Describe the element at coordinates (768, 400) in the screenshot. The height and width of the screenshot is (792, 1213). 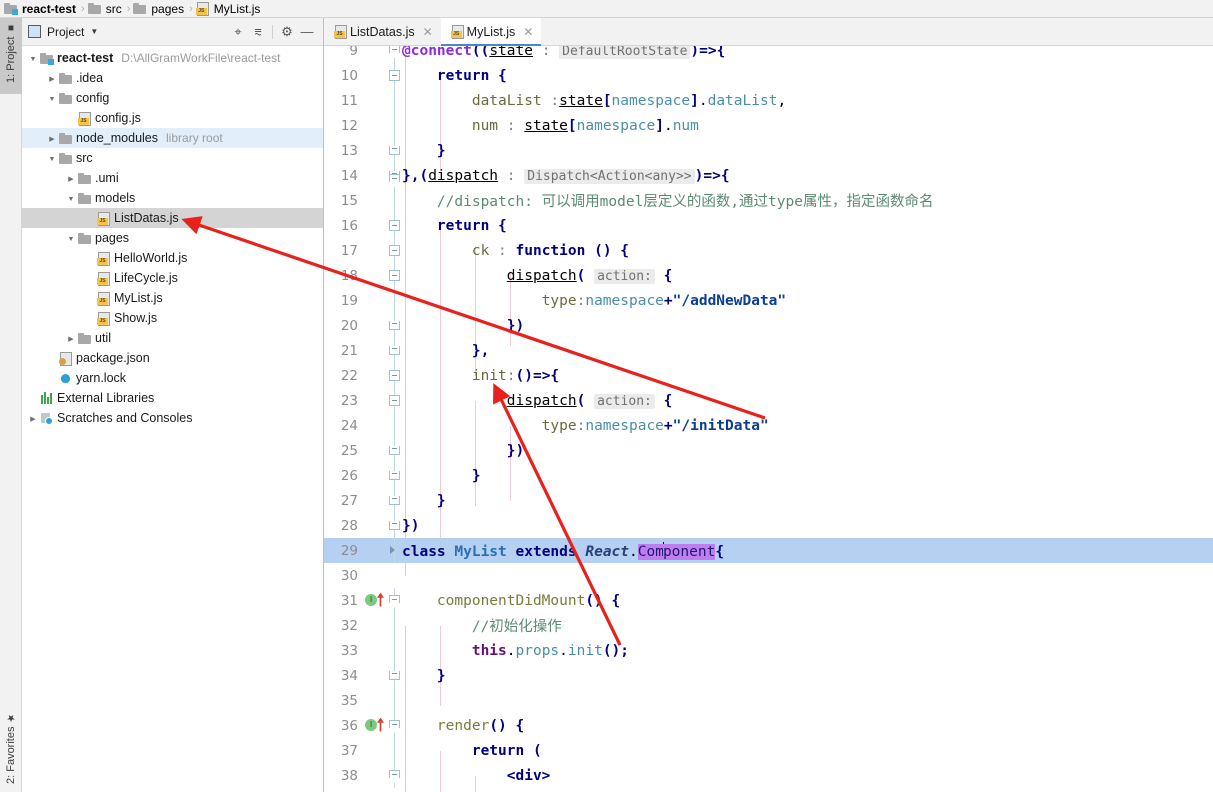
I see `code-line: 23 dispatch( action: {` at that location.